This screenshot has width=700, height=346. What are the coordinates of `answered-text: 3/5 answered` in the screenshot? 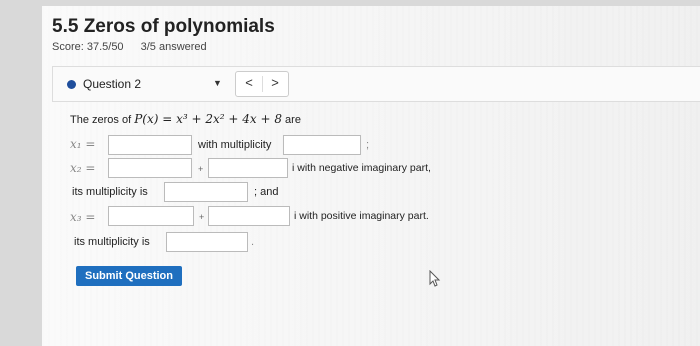 It's located at (173, 47).